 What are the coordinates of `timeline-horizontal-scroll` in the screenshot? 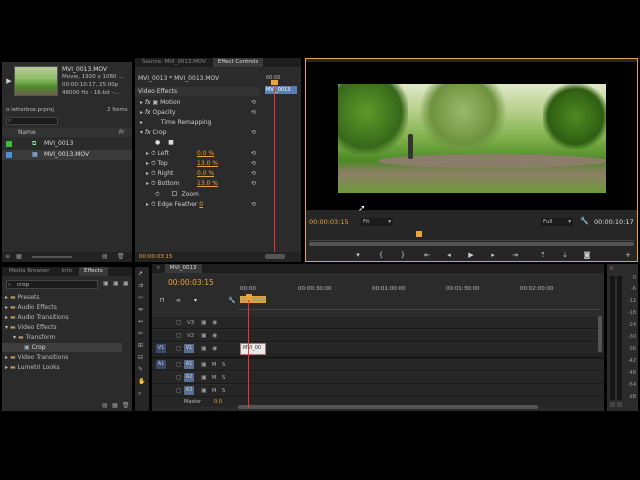 It's located at (388, 407).